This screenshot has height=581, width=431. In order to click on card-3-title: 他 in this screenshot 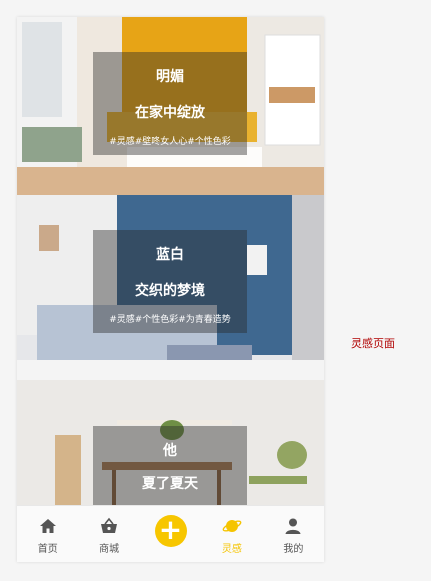, I will do `click(170, 451)`.